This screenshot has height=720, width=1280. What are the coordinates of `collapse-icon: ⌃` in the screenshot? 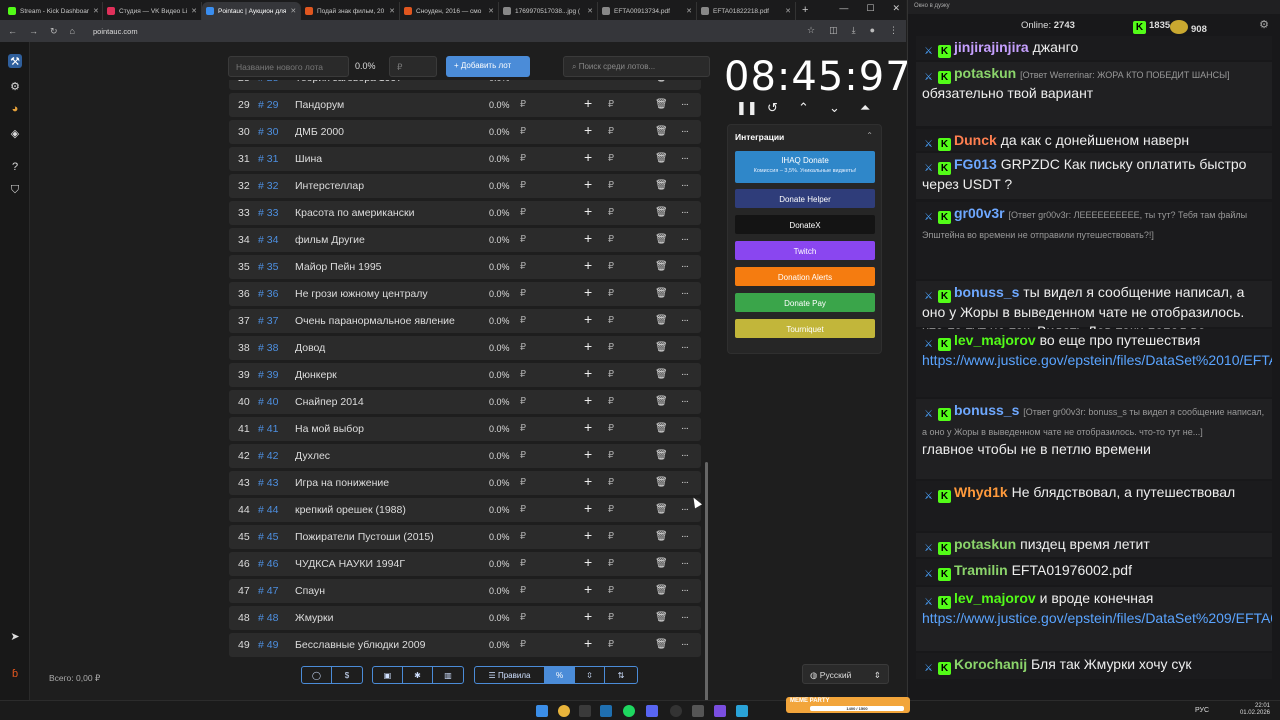 It's located at (869, 135).